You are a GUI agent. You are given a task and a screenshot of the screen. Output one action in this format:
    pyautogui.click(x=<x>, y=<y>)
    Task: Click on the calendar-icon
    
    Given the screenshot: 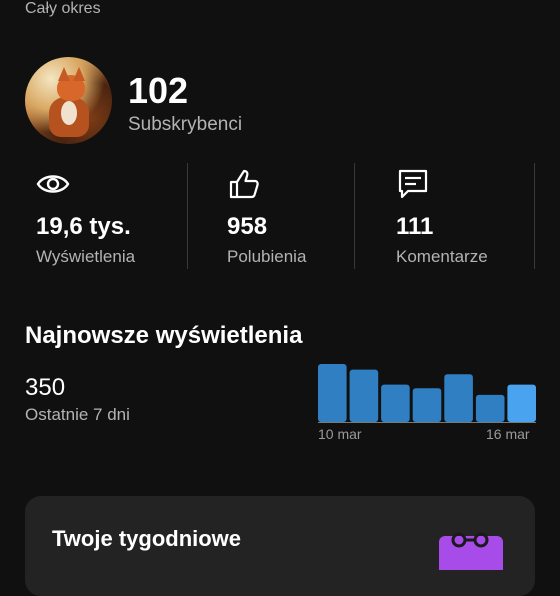 What is the action you would take?
    pyautogui.click(x=471, y=551)
    